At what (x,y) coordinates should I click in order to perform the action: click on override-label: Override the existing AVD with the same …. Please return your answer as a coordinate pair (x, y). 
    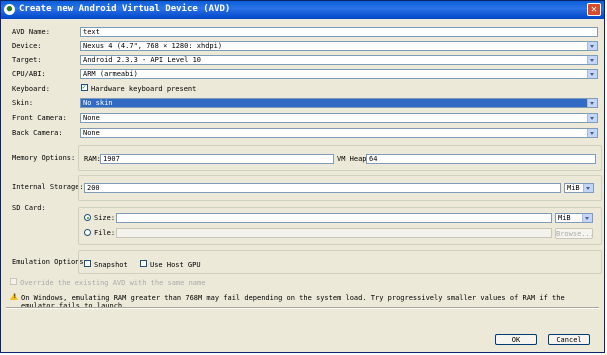
    Looking at the image, I should click on (113, 283).